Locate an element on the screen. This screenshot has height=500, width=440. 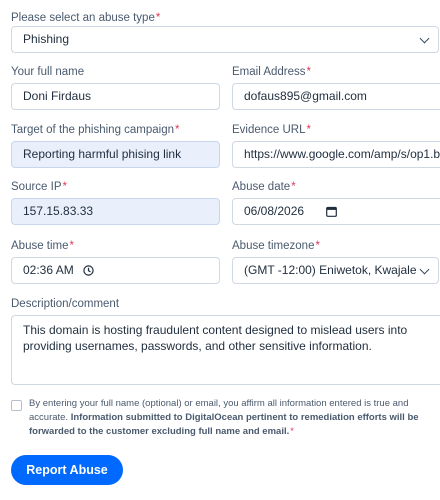
abuse-date-label: Abuse date* is located at coordinates (264, 187).